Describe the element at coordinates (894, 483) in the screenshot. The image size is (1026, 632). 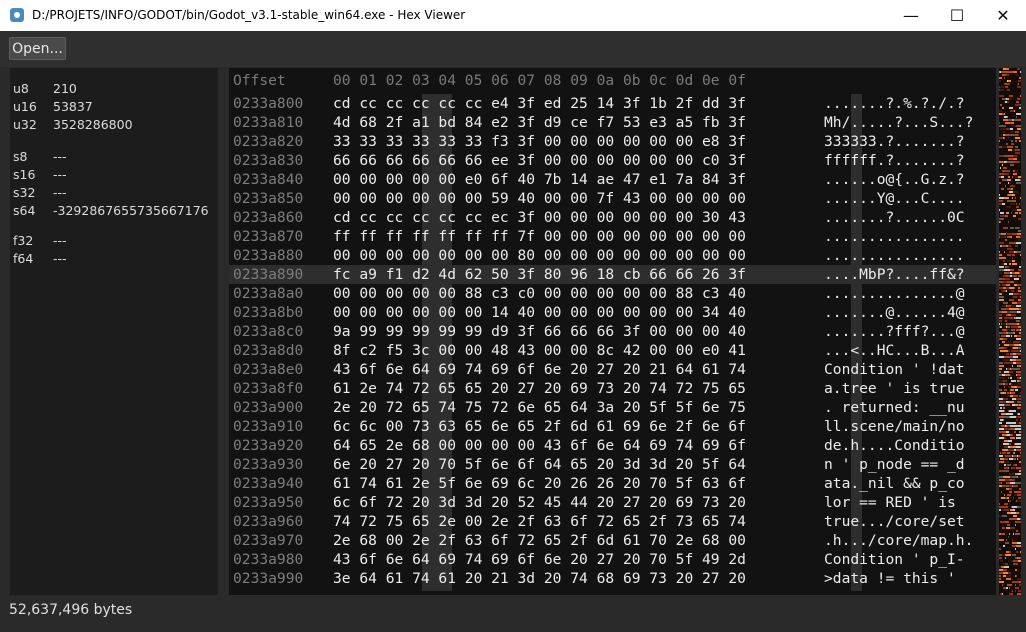
I see `row-ascii: ata._nil && p_co` at that location.